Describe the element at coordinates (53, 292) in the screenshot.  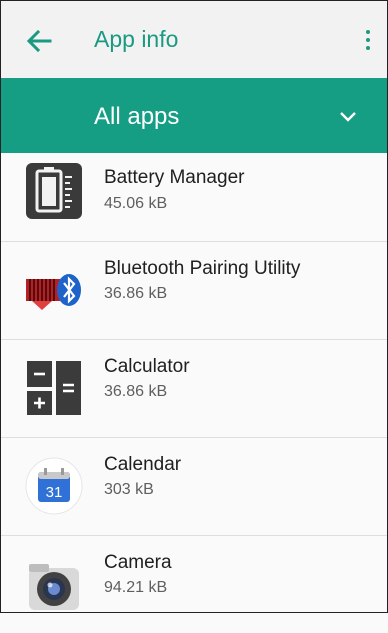
I see `bluetooth-pairing-icon` at that location.